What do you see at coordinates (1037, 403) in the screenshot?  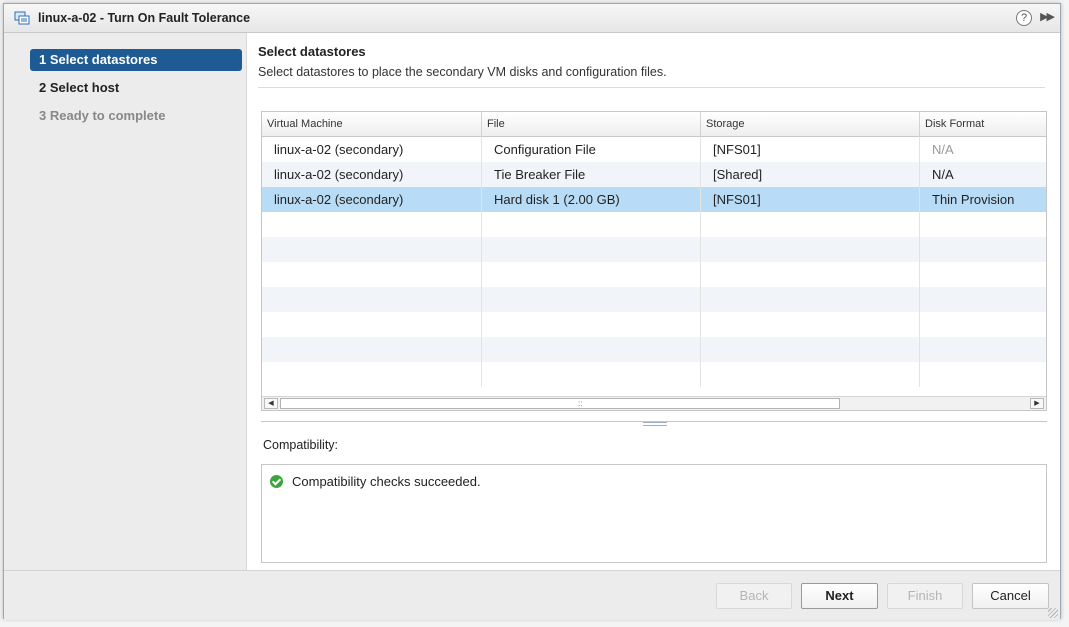 I see `scroll-right-icon: ▶` at bounding box center [1037, 403].